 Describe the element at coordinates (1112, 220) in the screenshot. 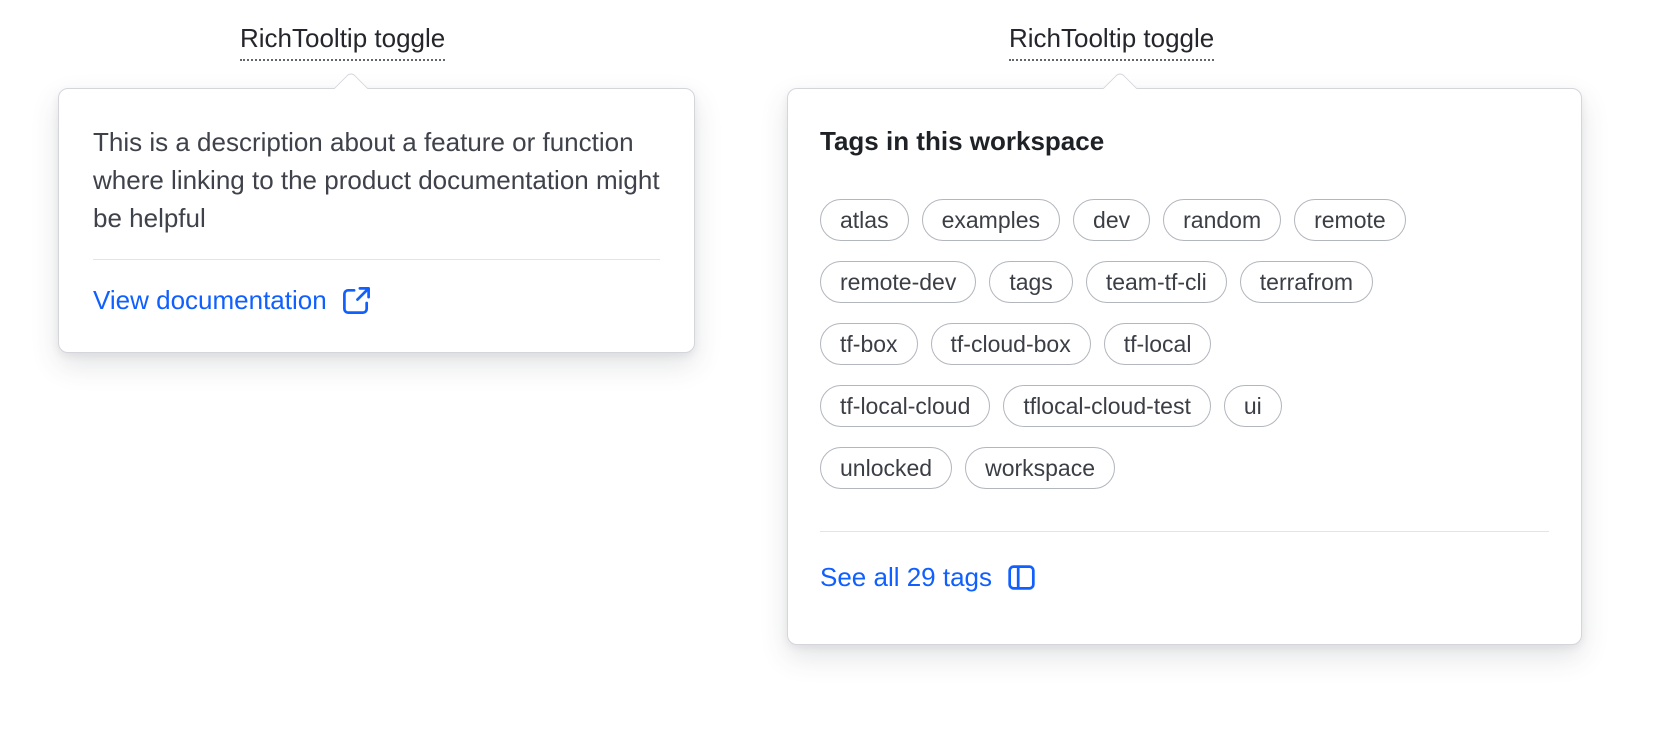

I see `tag-pill: dev` at that location.